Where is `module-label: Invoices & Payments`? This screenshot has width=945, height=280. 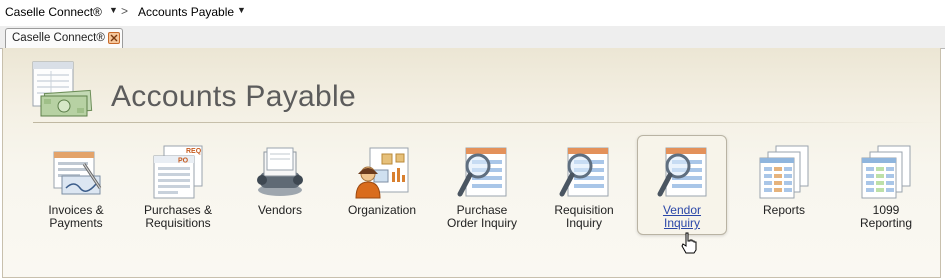 module-label: Invoices & Payments is located at coordinates (76, 216).